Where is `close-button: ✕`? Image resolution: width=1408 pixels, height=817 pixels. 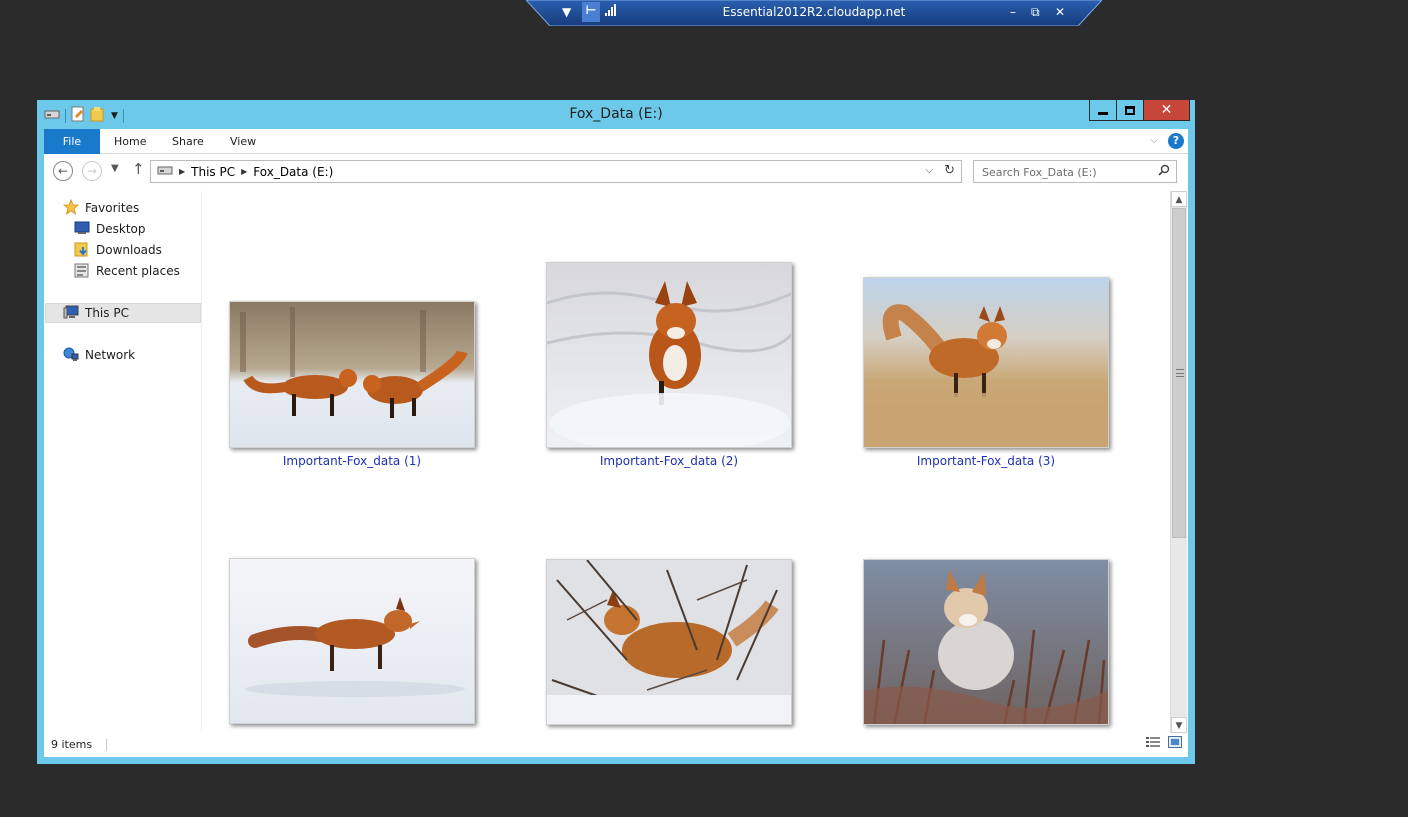
close-button: ✕ is located at coordinates (1167, 110).